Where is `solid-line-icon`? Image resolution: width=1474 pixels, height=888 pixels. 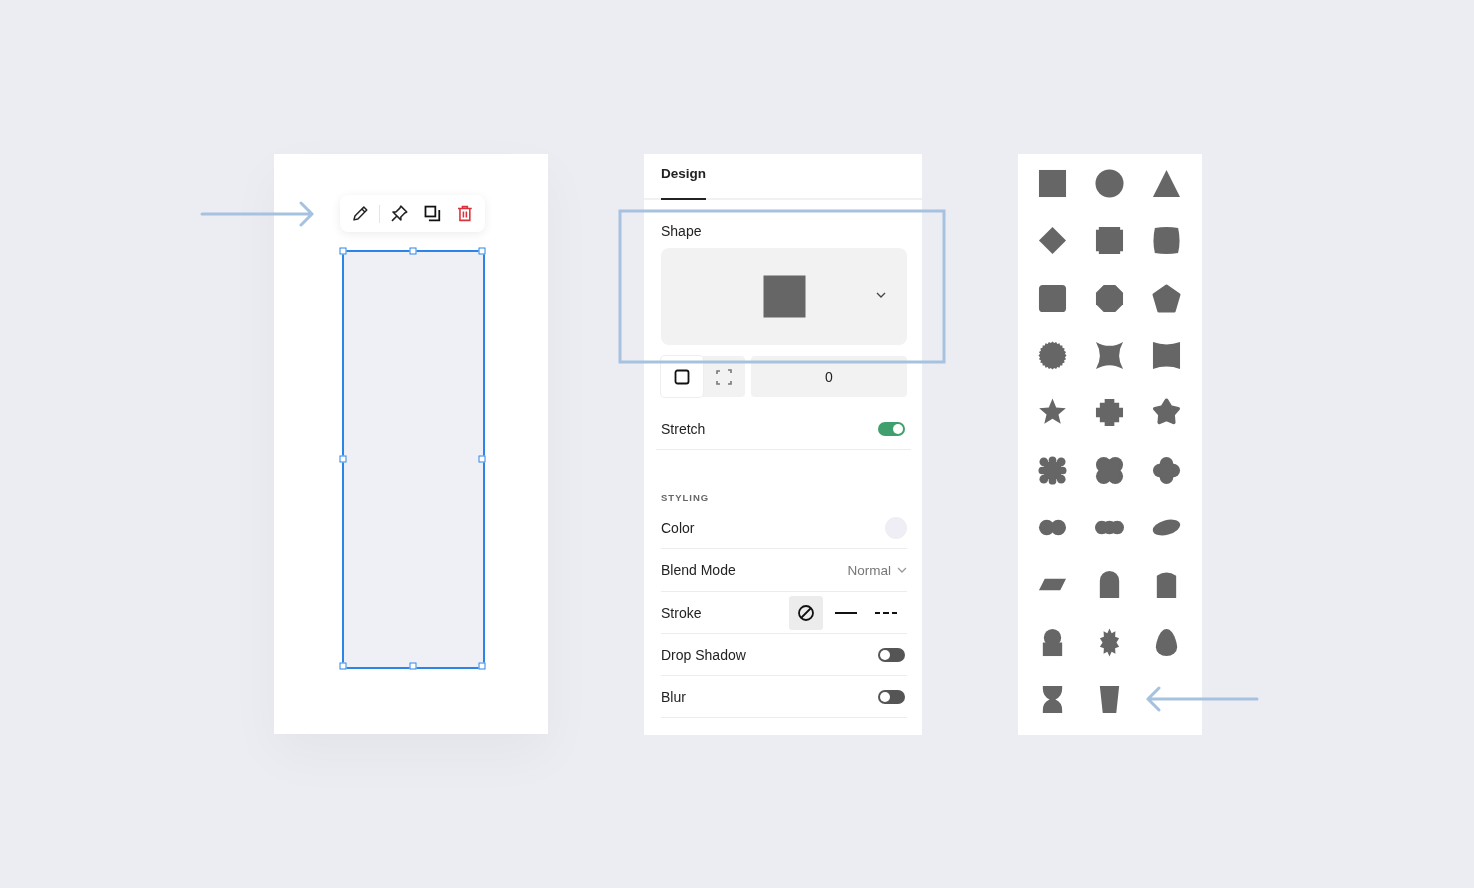
solid-line-icon is located at coordinates (846, 612).